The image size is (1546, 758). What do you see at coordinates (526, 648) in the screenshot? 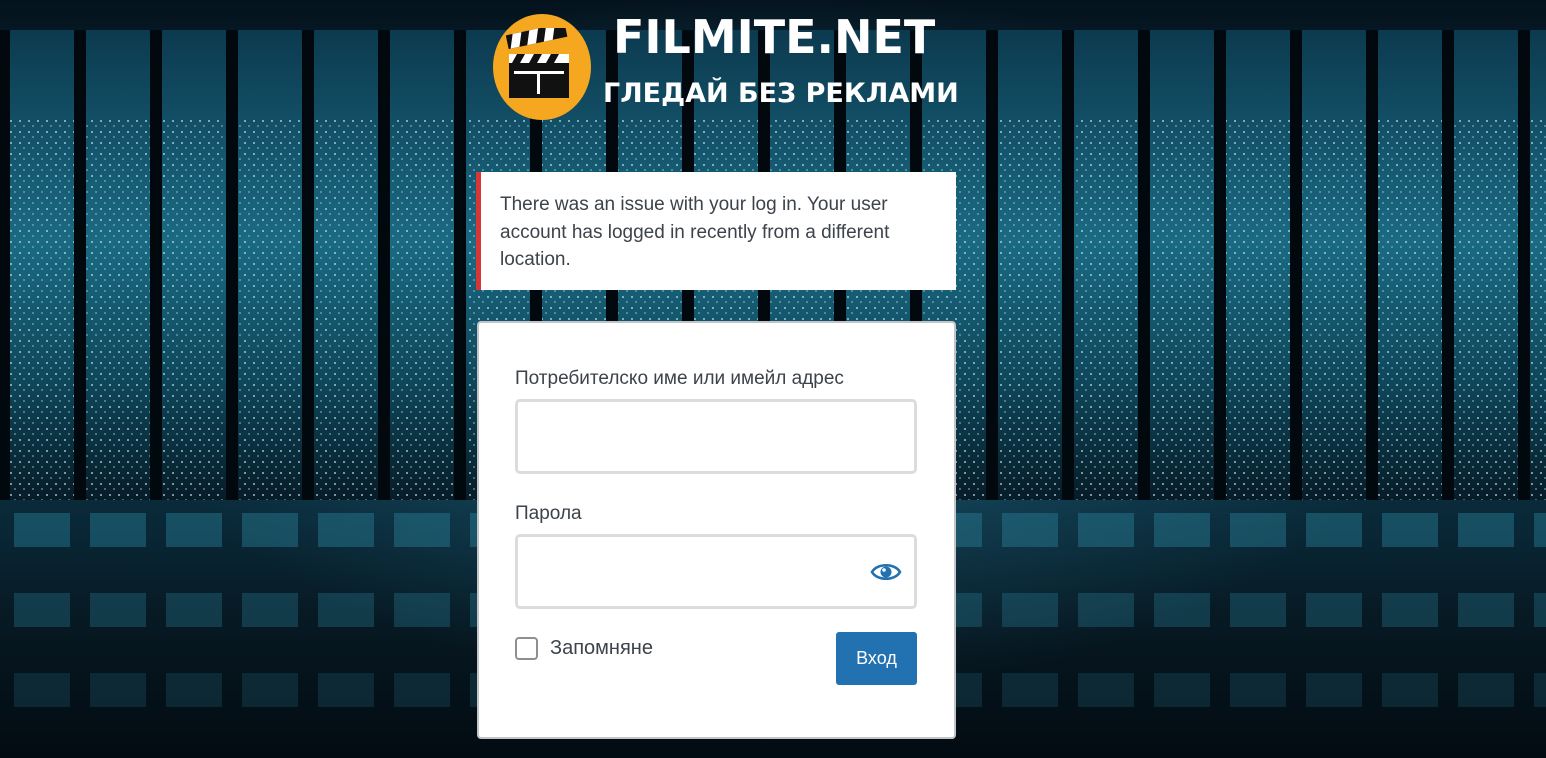
I see `remember-checkbox` at bounding box center [526, 648].